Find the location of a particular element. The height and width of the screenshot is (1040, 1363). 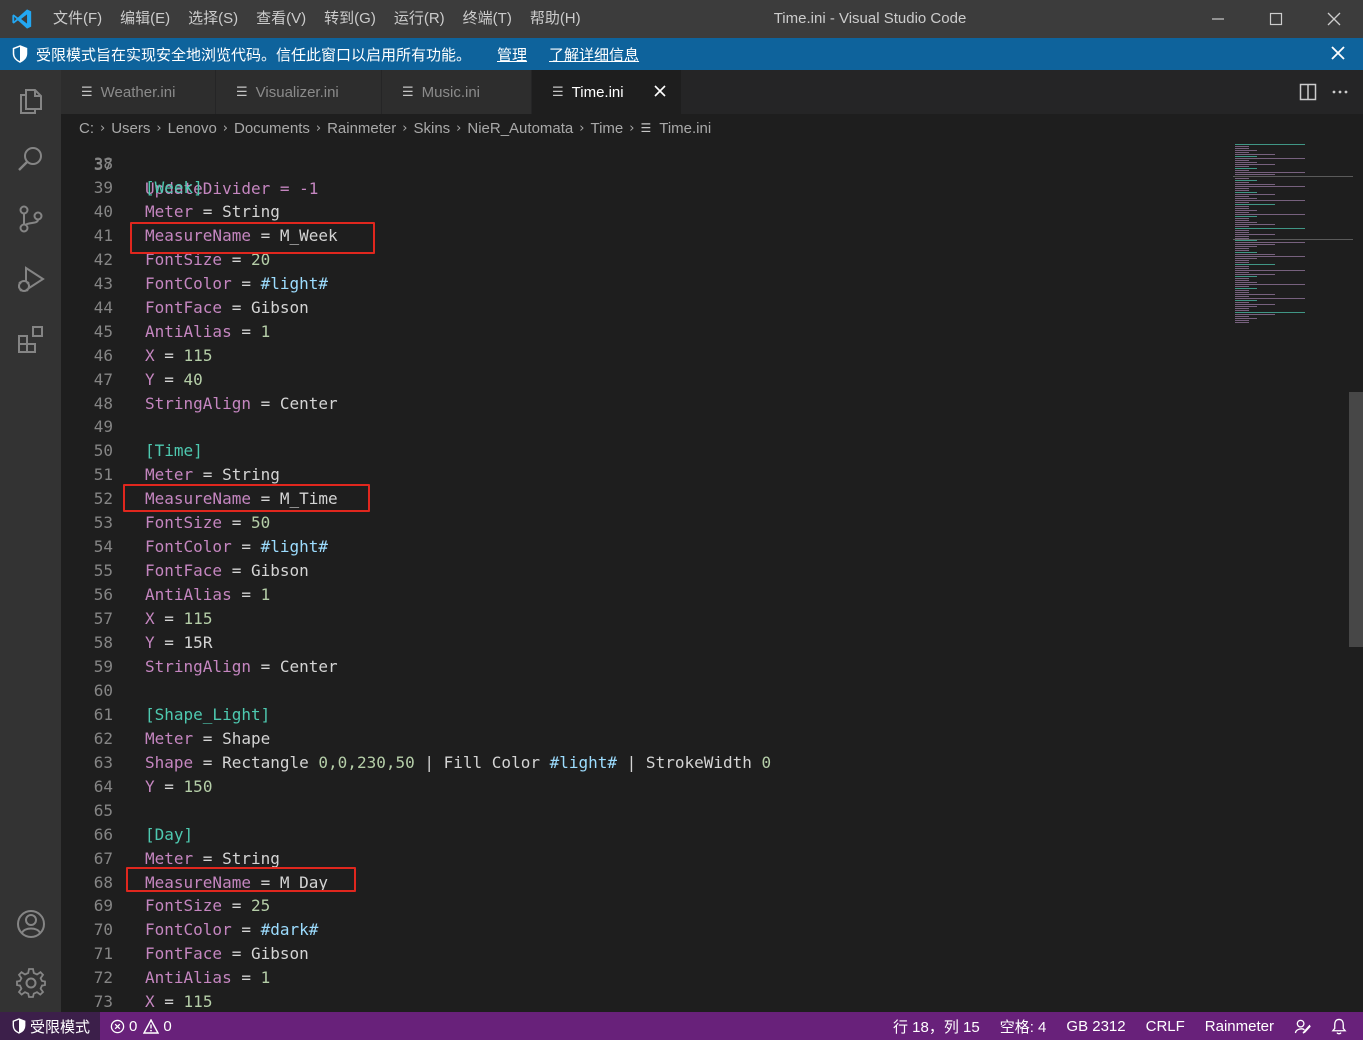

line-number: 56 is located at coordinates (103, 595).